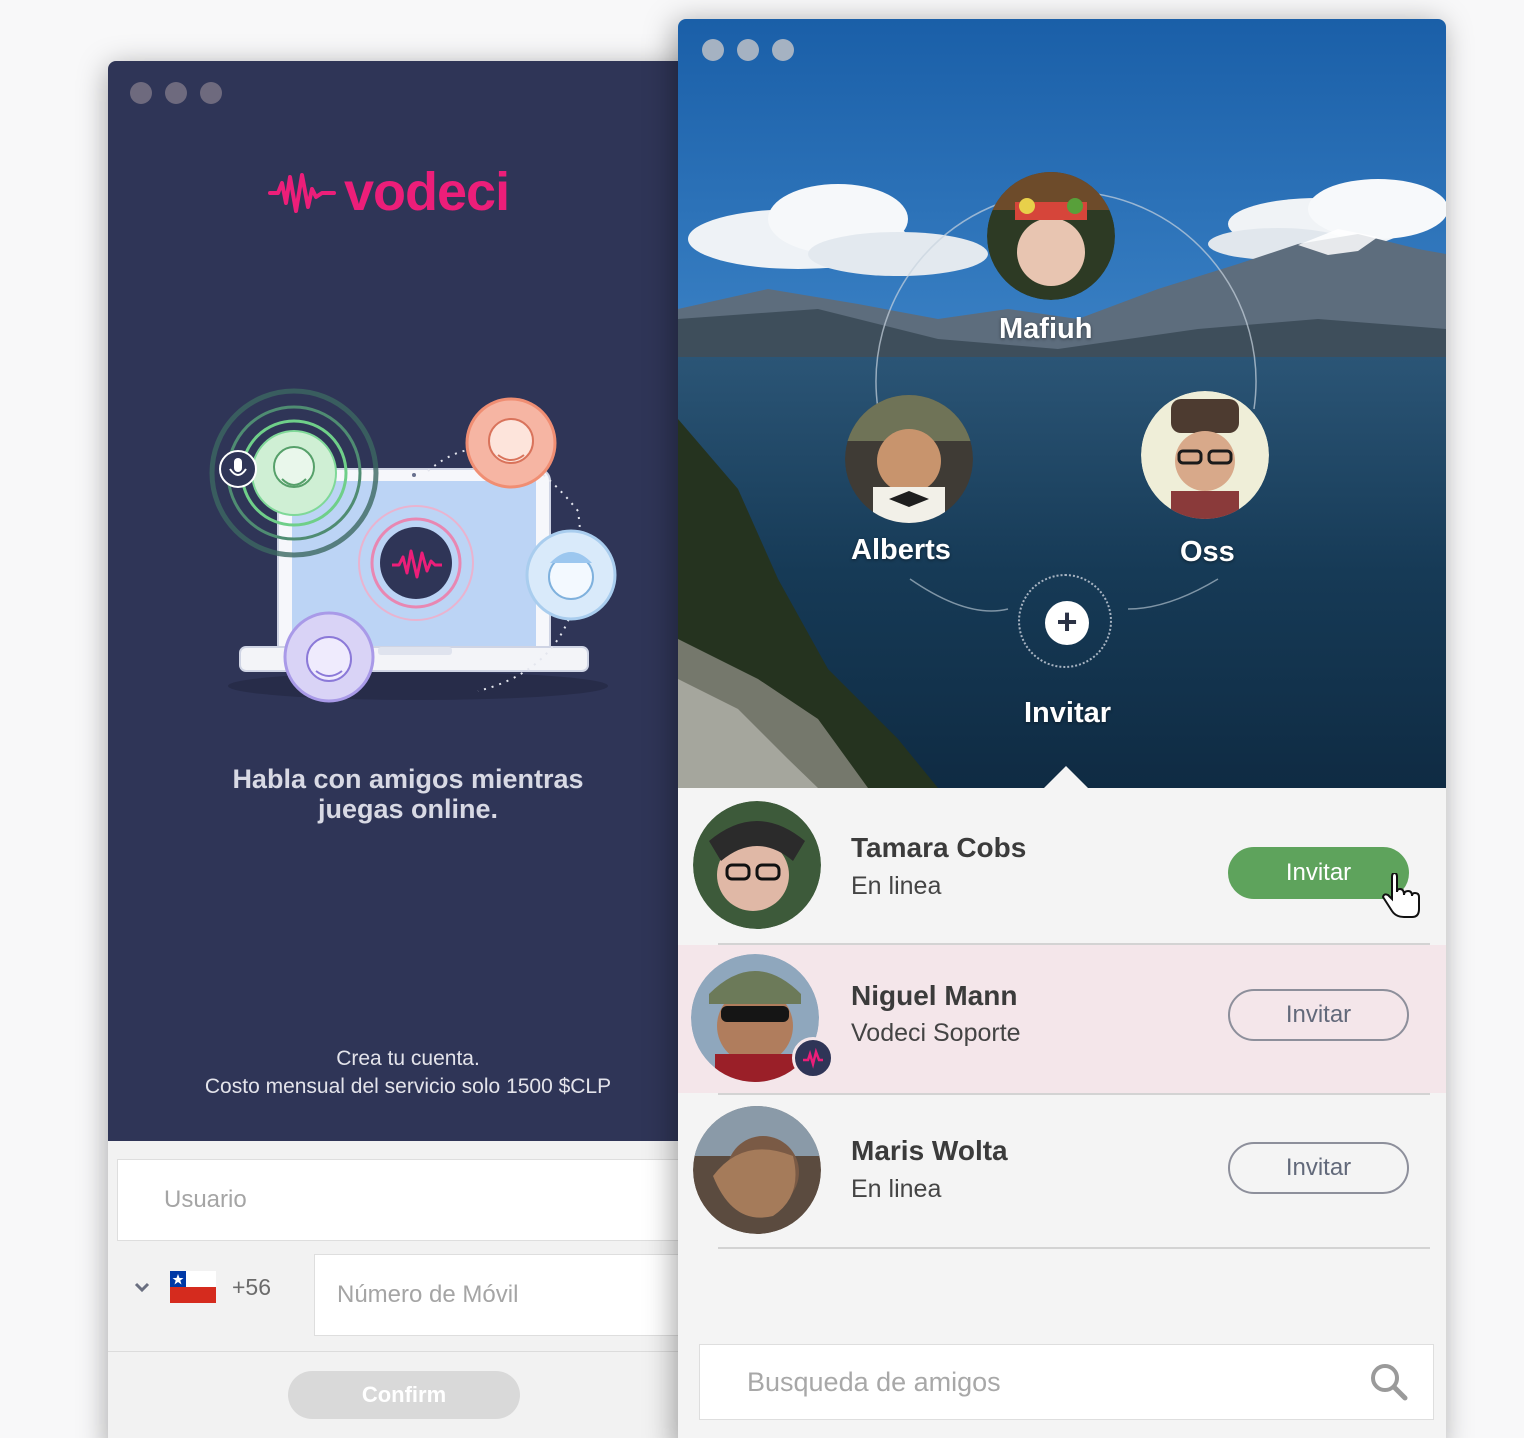 The image size is (1524, 1438). Describe the element at coordinates (408, 1058) in the screenshot. I see `pricing-line-1: Crea tu cuenta.` at that location.